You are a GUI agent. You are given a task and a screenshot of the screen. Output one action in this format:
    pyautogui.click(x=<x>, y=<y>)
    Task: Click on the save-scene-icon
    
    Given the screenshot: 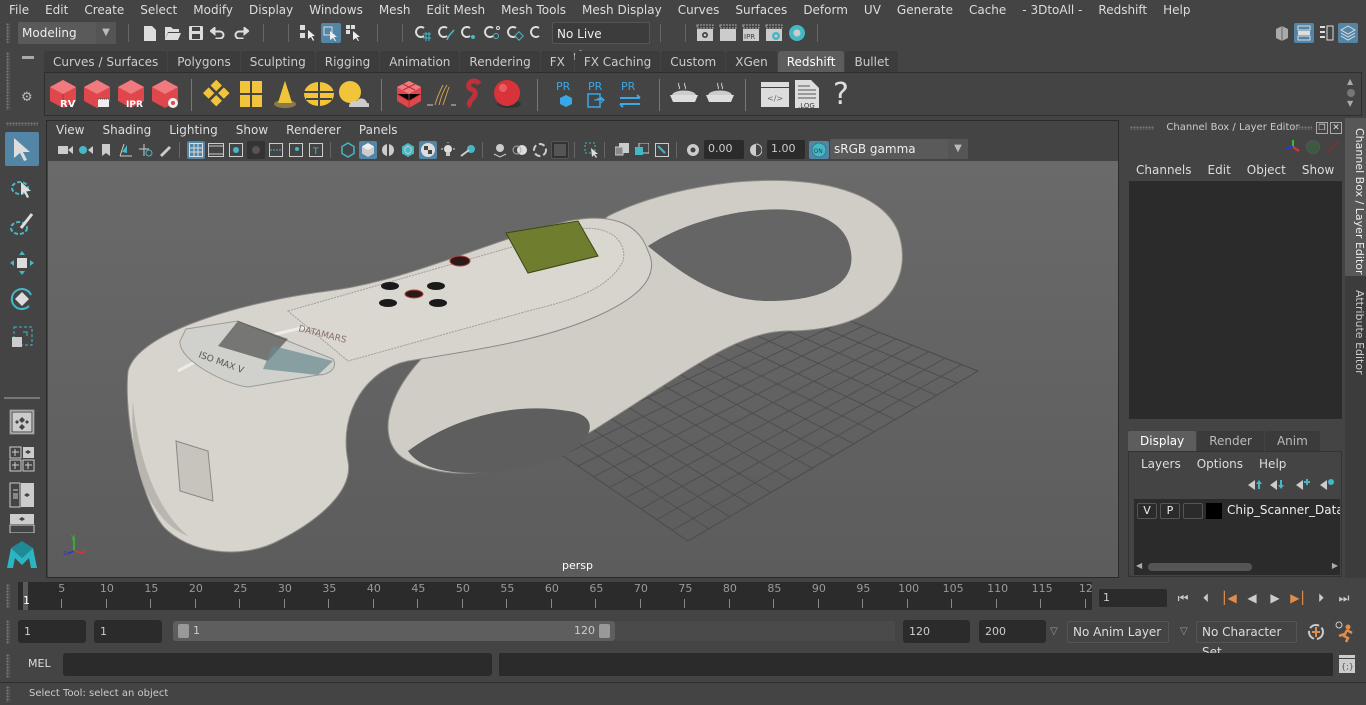 What is the action you would take?
    pyautogui.click(x=196, y=33)
    